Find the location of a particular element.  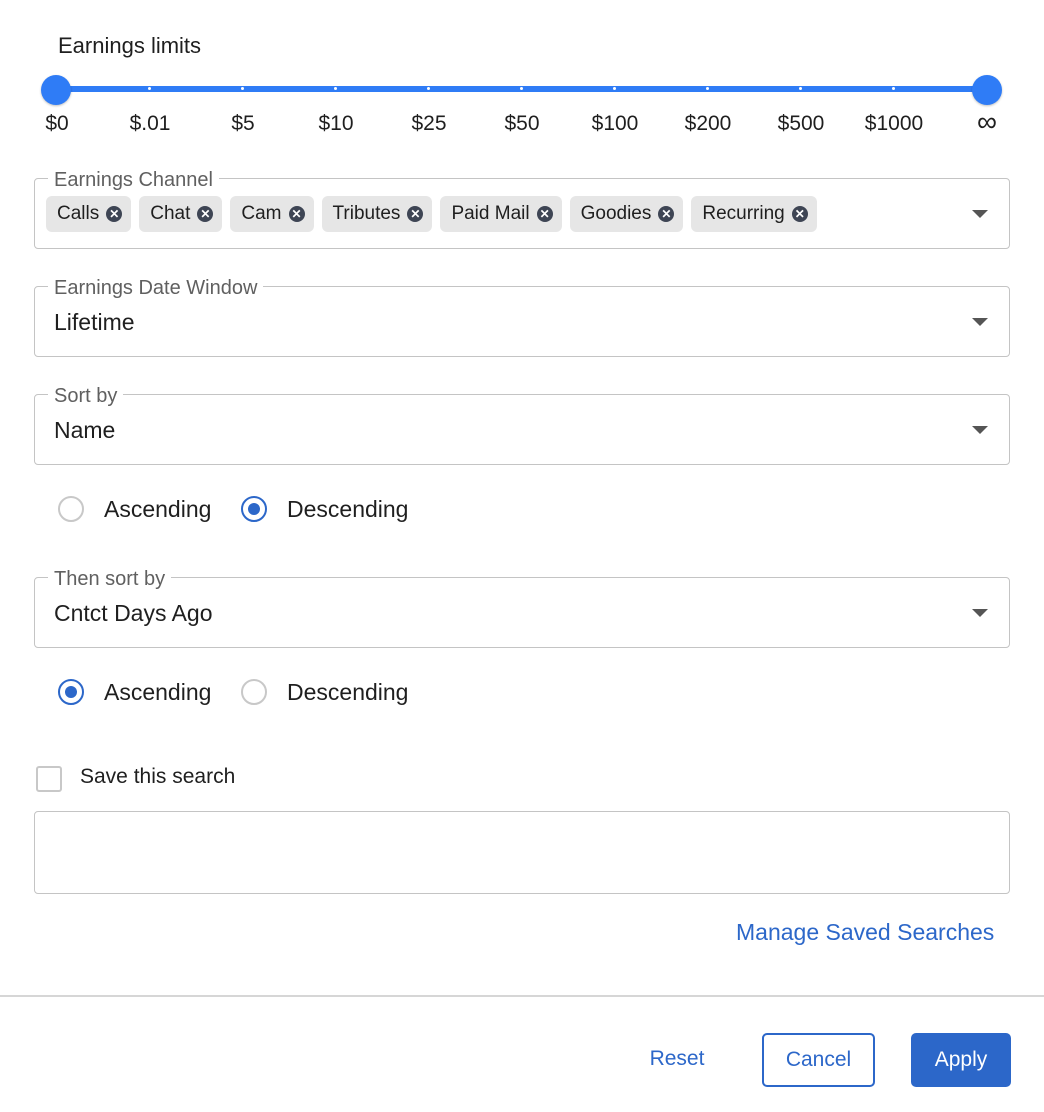

save-search-label: Save this search is located at coordinates (157, 777).